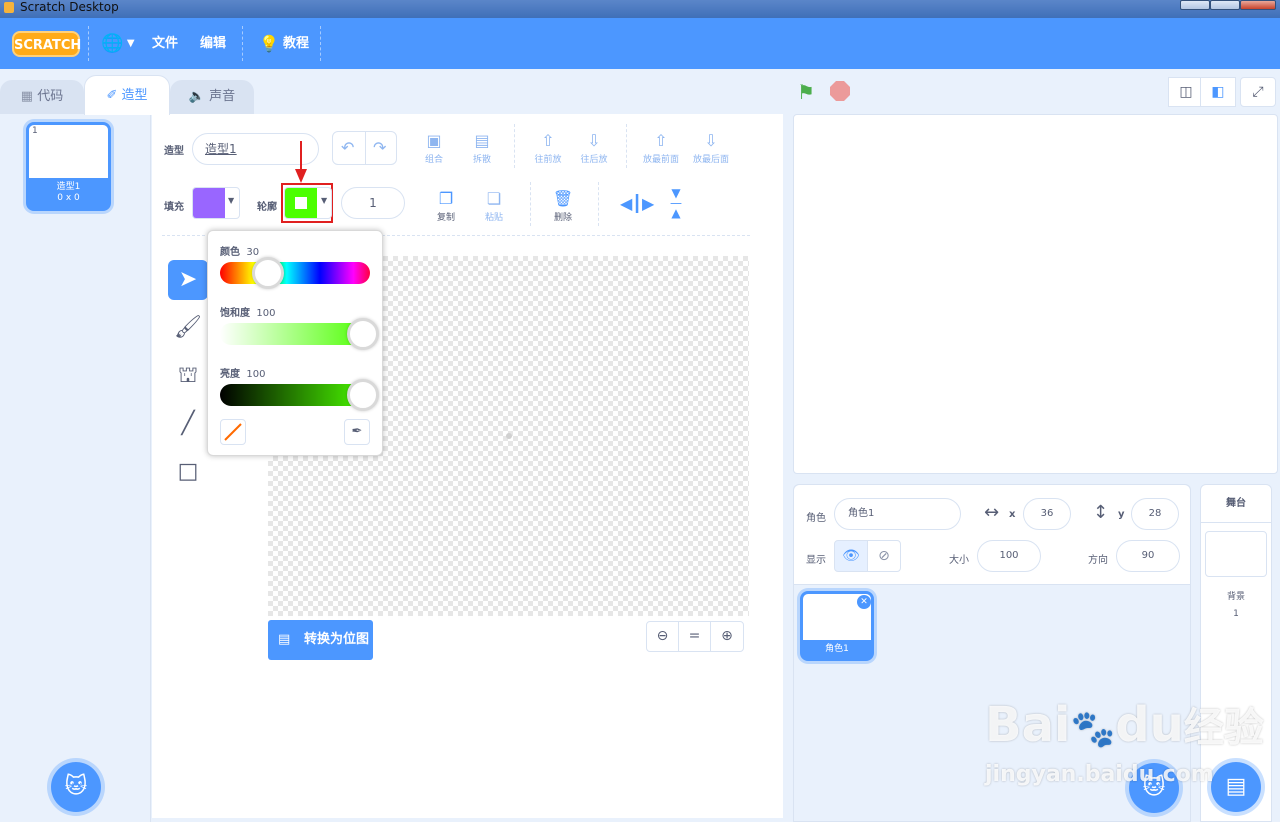  What do you see at coordinates (165, 43) in the screenshot?
I see `menu-file: 文件` at bounding box center [165, 43].